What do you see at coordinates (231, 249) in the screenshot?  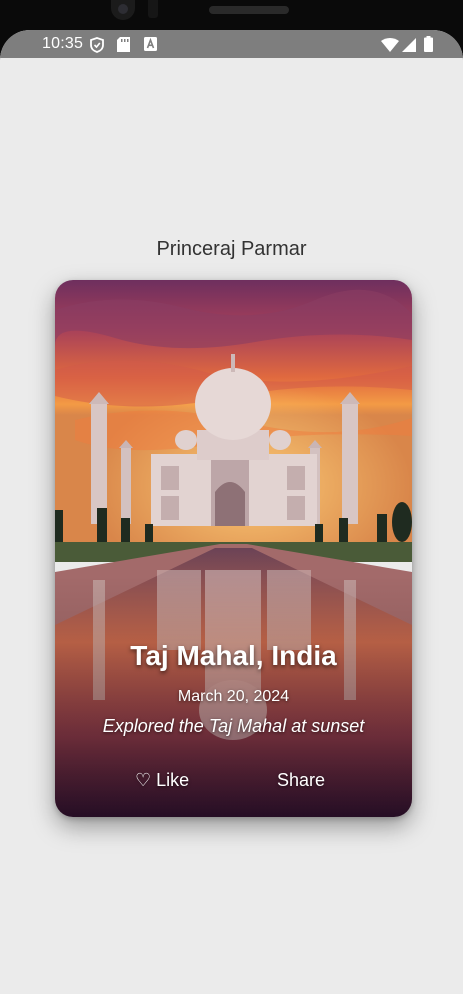 I see `page-title: Princeraj Parmar` at bounding box center [231, 249].